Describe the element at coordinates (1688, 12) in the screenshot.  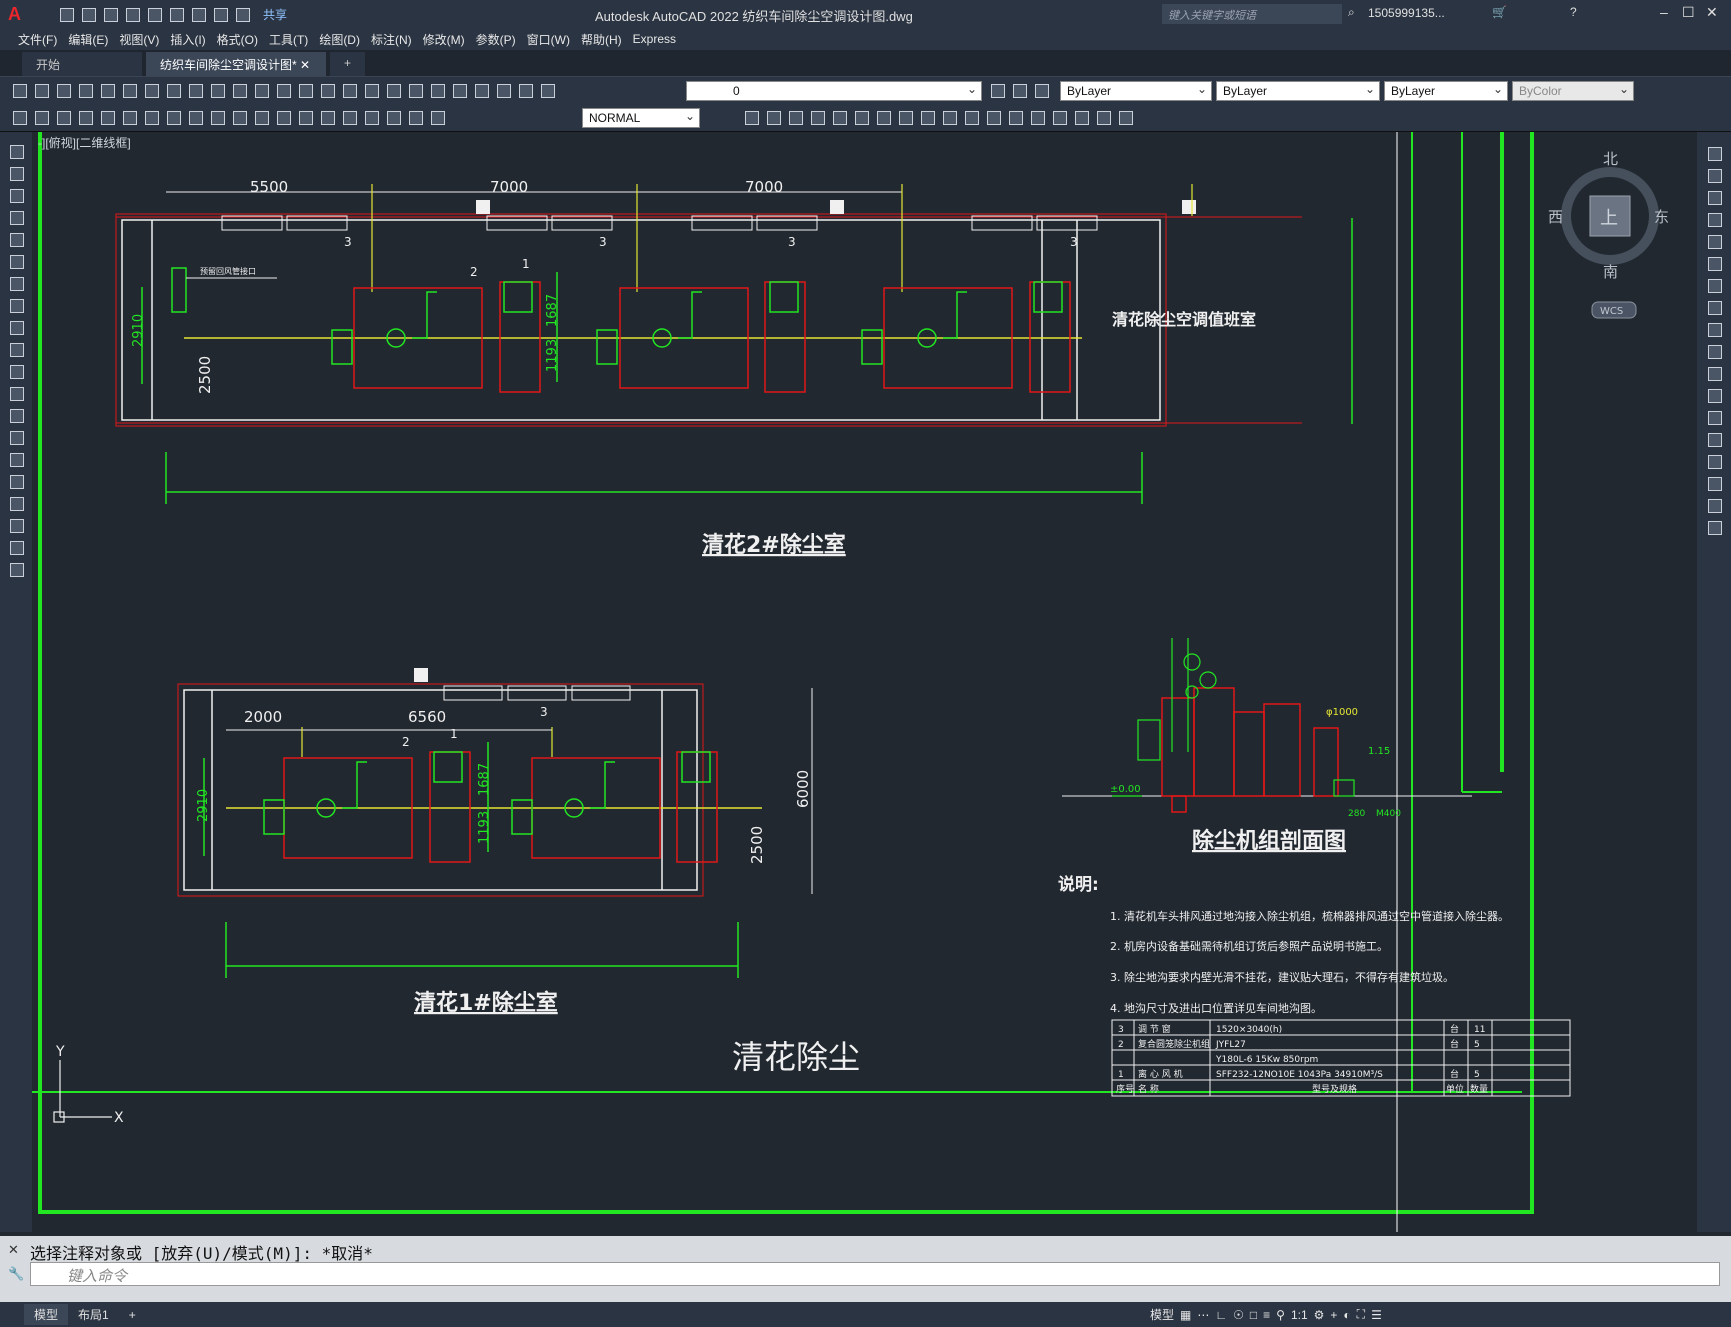
I see `maximize-icon: ☐` at that location.